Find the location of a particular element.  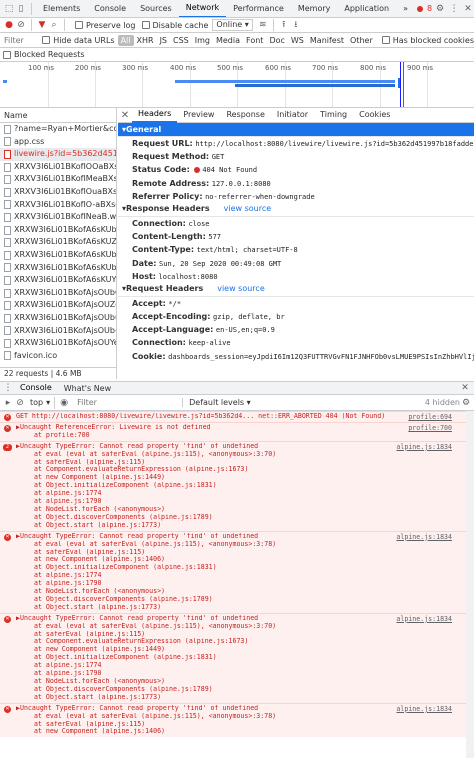

console-settings-gear-icon: ⚙ is located at coordinates (466, 403).